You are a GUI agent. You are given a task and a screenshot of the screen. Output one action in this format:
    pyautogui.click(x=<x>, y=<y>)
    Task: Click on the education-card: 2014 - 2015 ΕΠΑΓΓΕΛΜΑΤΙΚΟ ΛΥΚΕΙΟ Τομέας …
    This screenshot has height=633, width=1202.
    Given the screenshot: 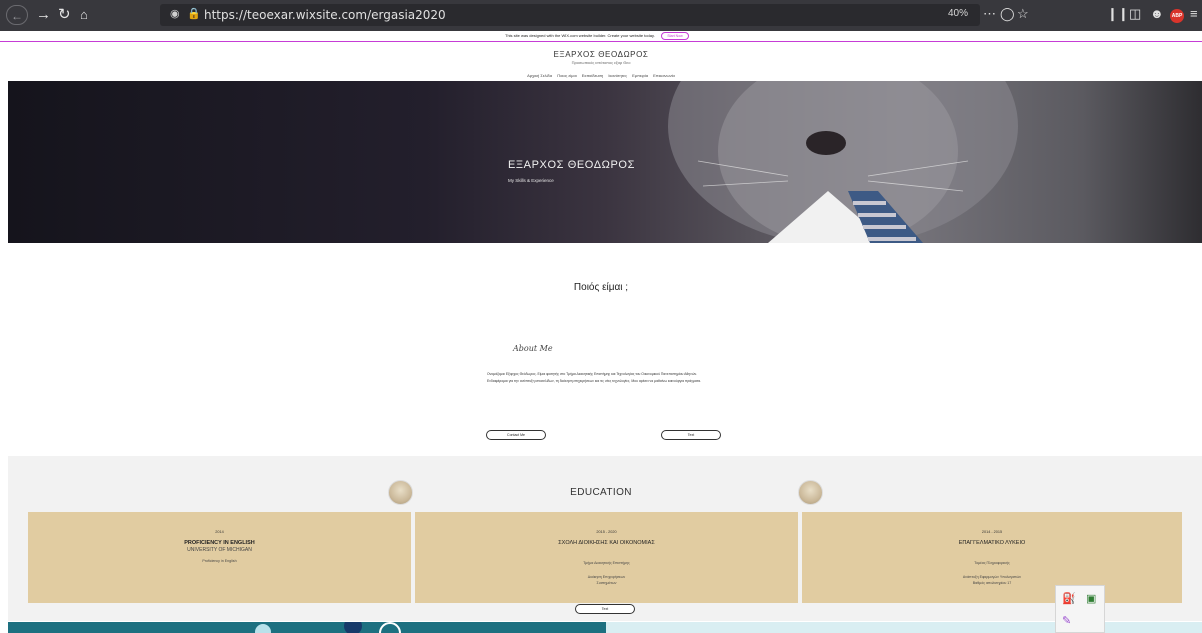 What is the action you would take?
    pyautogui.click(x=992, y=557)
    